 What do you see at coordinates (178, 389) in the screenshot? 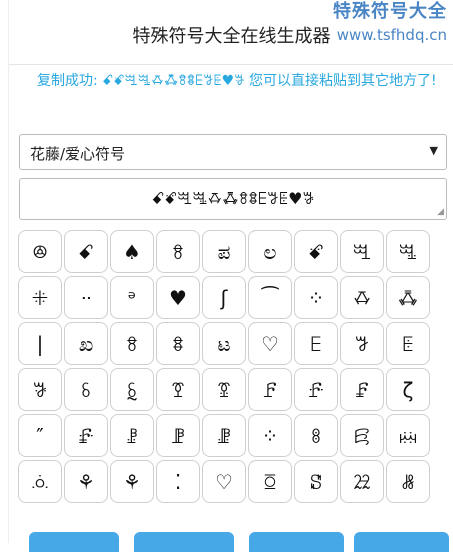
I see `symbol-button: ꗑ` at bounding box center [178, 389].